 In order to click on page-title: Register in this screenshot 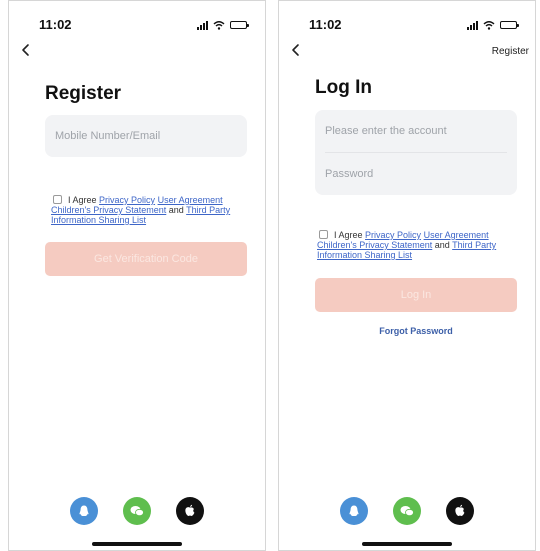, I will do `click(83, 93)`.